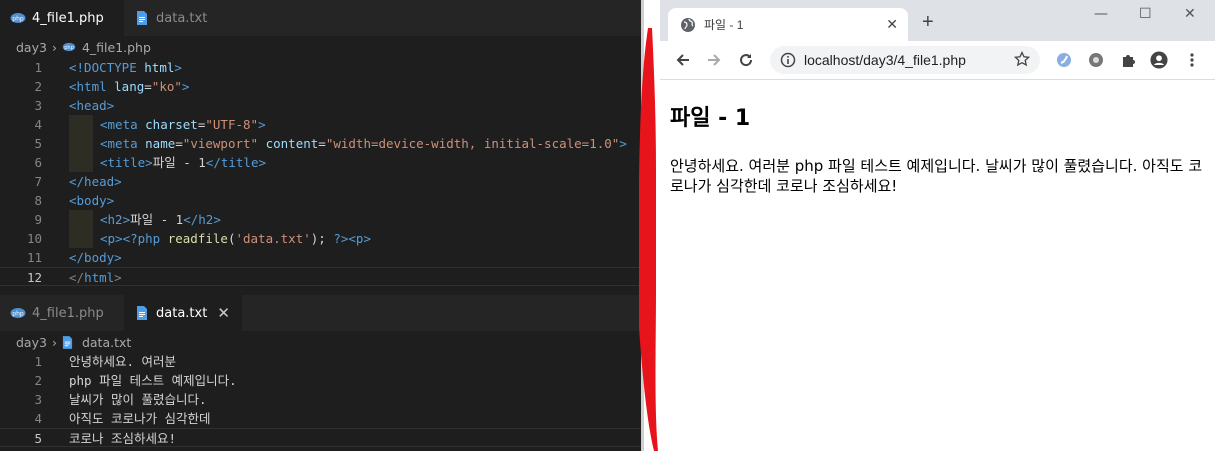 This screenshot has height=451, width=1215. What do you see at coordinates (937, 20) in the screenshot?
I see `browser-tab-strip: 파일 - 1 ✕ + — ☐ ✕` at bounding box center [937, 20].